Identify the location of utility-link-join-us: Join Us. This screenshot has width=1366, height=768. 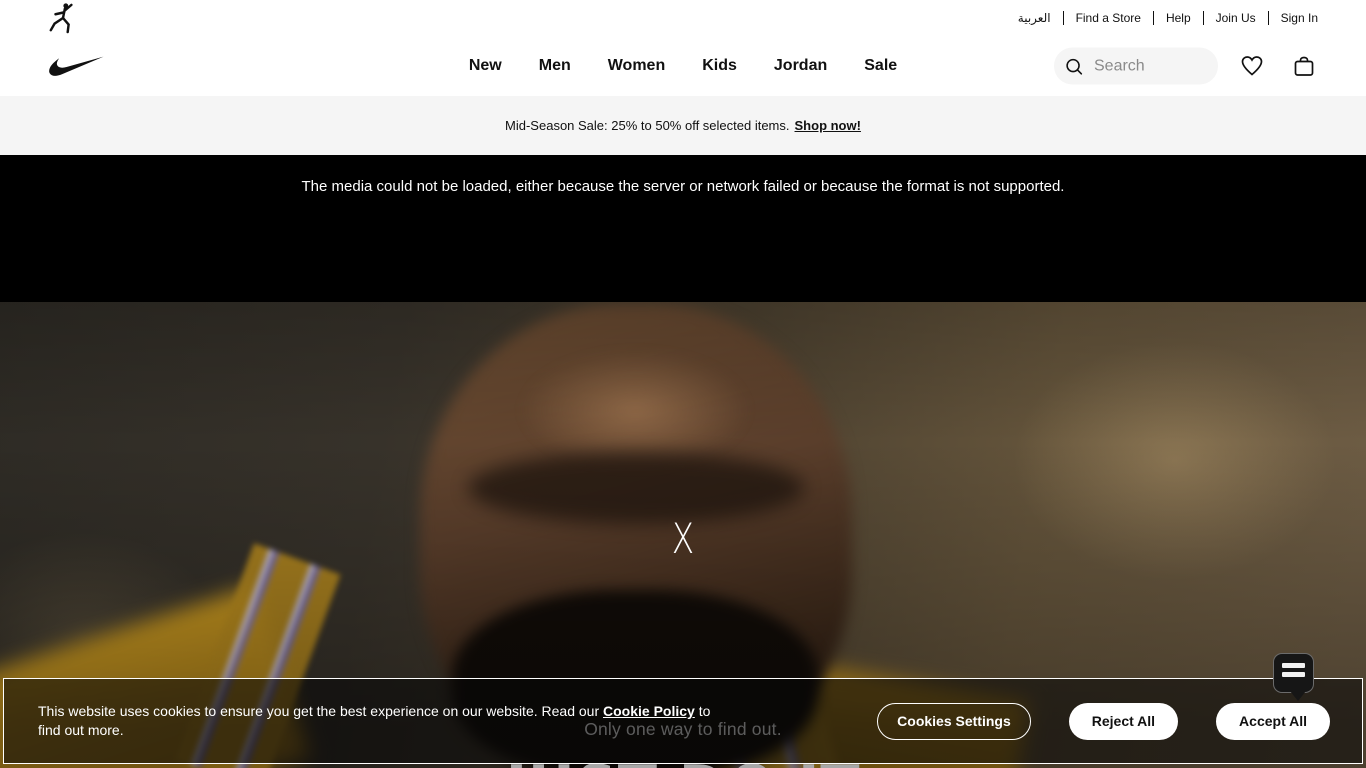
(1236, 18).